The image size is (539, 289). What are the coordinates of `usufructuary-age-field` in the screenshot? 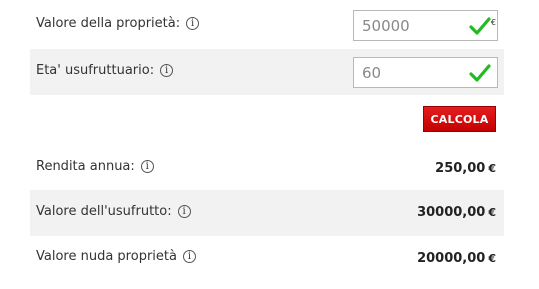 It's located at (425, 72).